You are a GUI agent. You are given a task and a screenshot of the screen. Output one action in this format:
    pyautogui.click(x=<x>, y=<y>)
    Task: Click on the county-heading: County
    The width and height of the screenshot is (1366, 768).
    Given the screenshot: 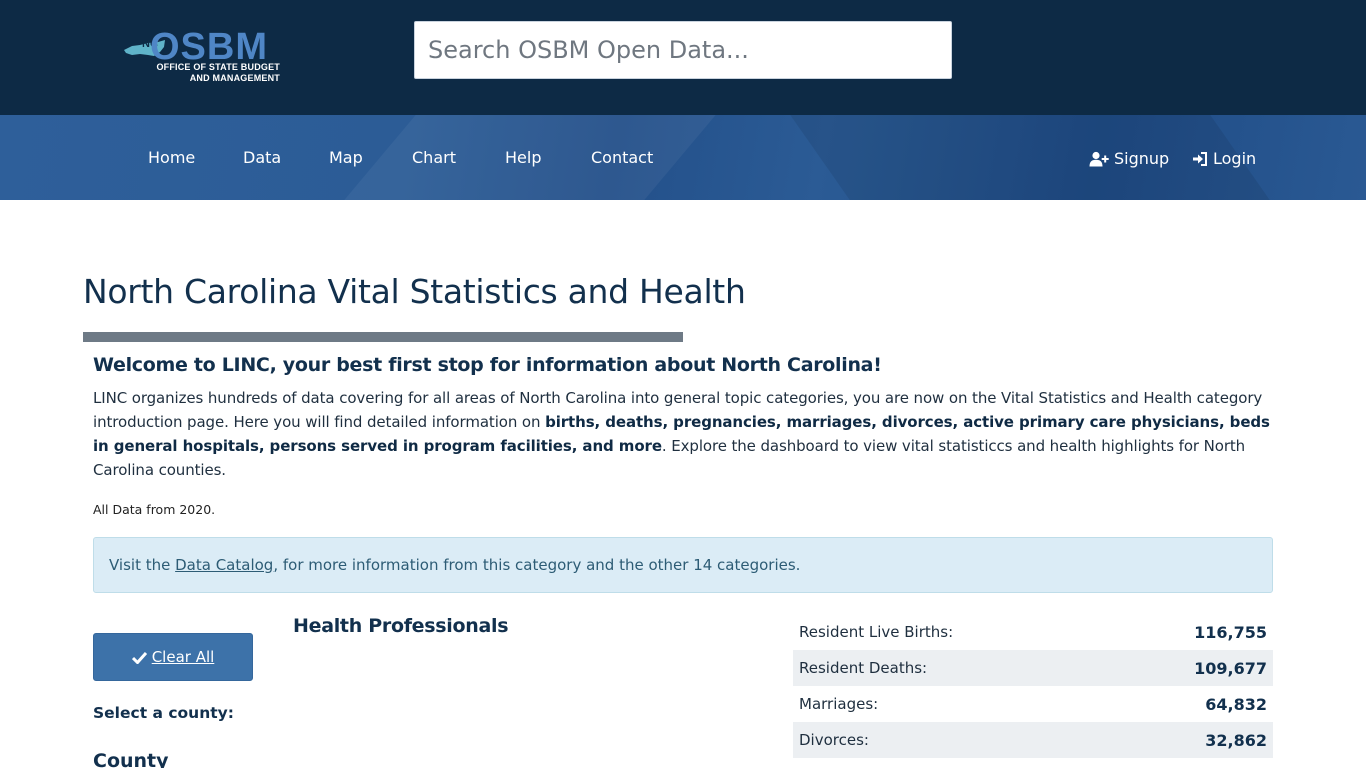 What is the action you would take?
    pyautogui.click(x=131, y=759)
    